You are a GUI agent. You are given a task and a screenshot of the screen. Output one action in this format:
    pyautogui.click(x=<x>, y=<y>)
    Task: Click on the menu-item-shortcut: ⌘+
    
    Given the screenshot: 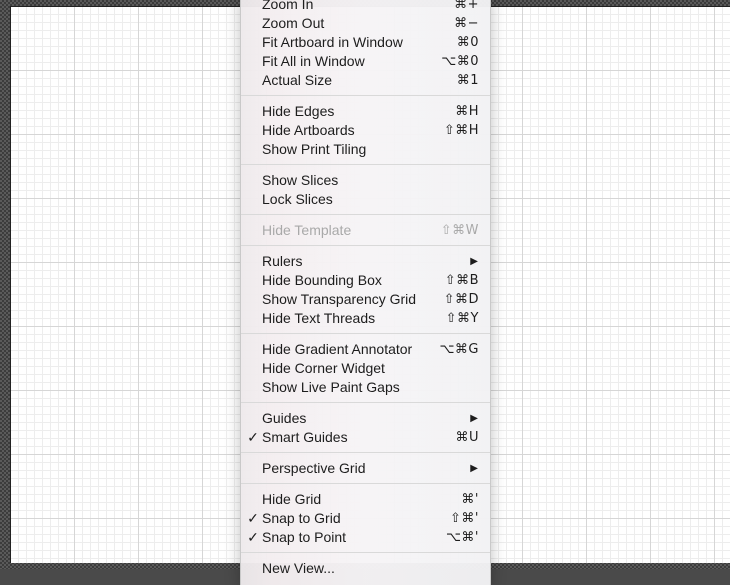 What is the action you would take?
    pyautogui.click(x=466, y=6)
    